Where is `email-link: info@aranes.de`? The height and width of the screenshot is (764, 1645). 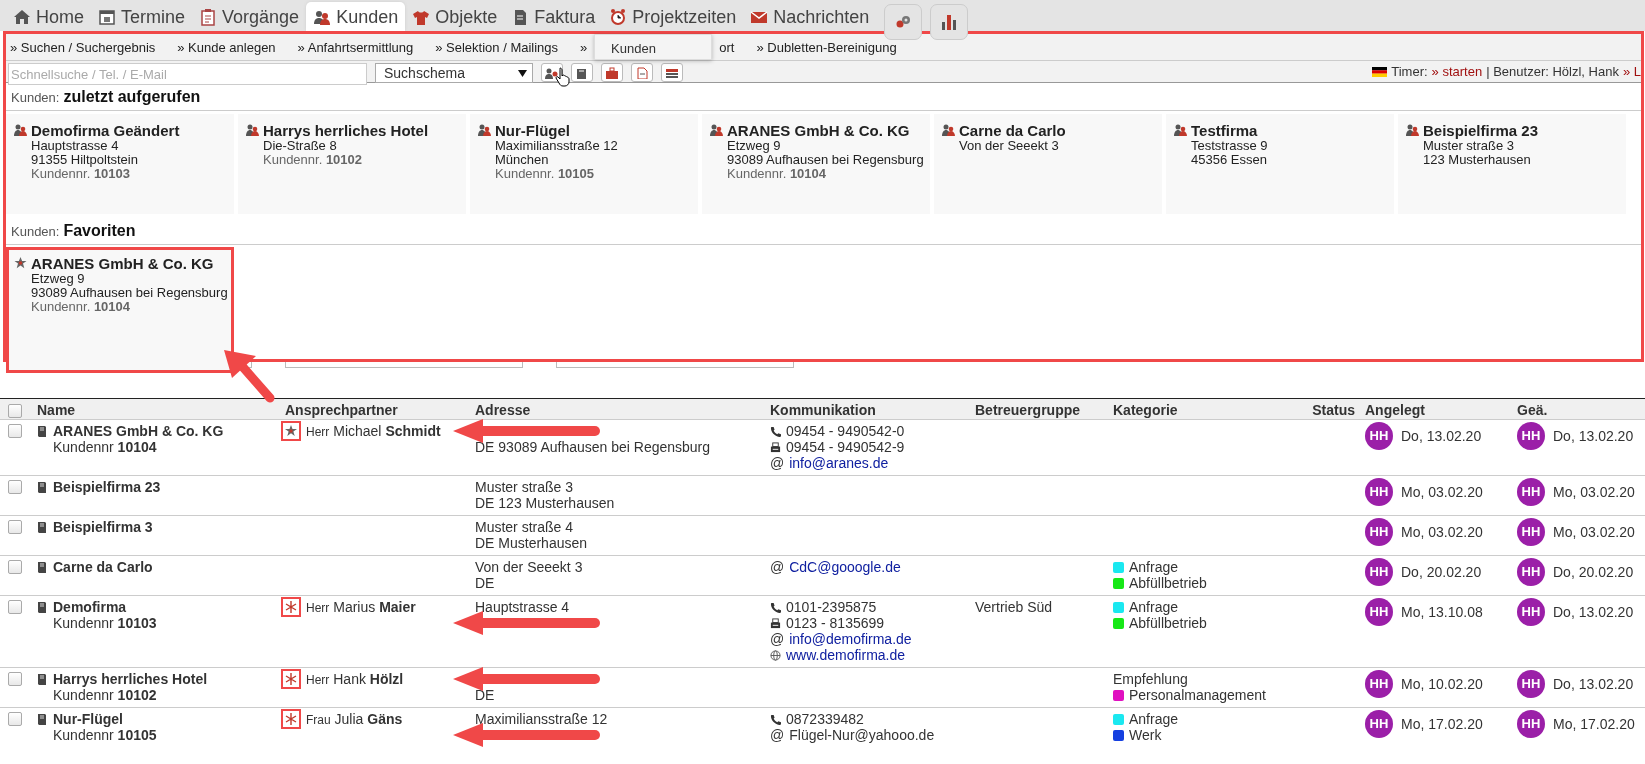 email-link: info@aranes.de is located at coordinates (839, 463).